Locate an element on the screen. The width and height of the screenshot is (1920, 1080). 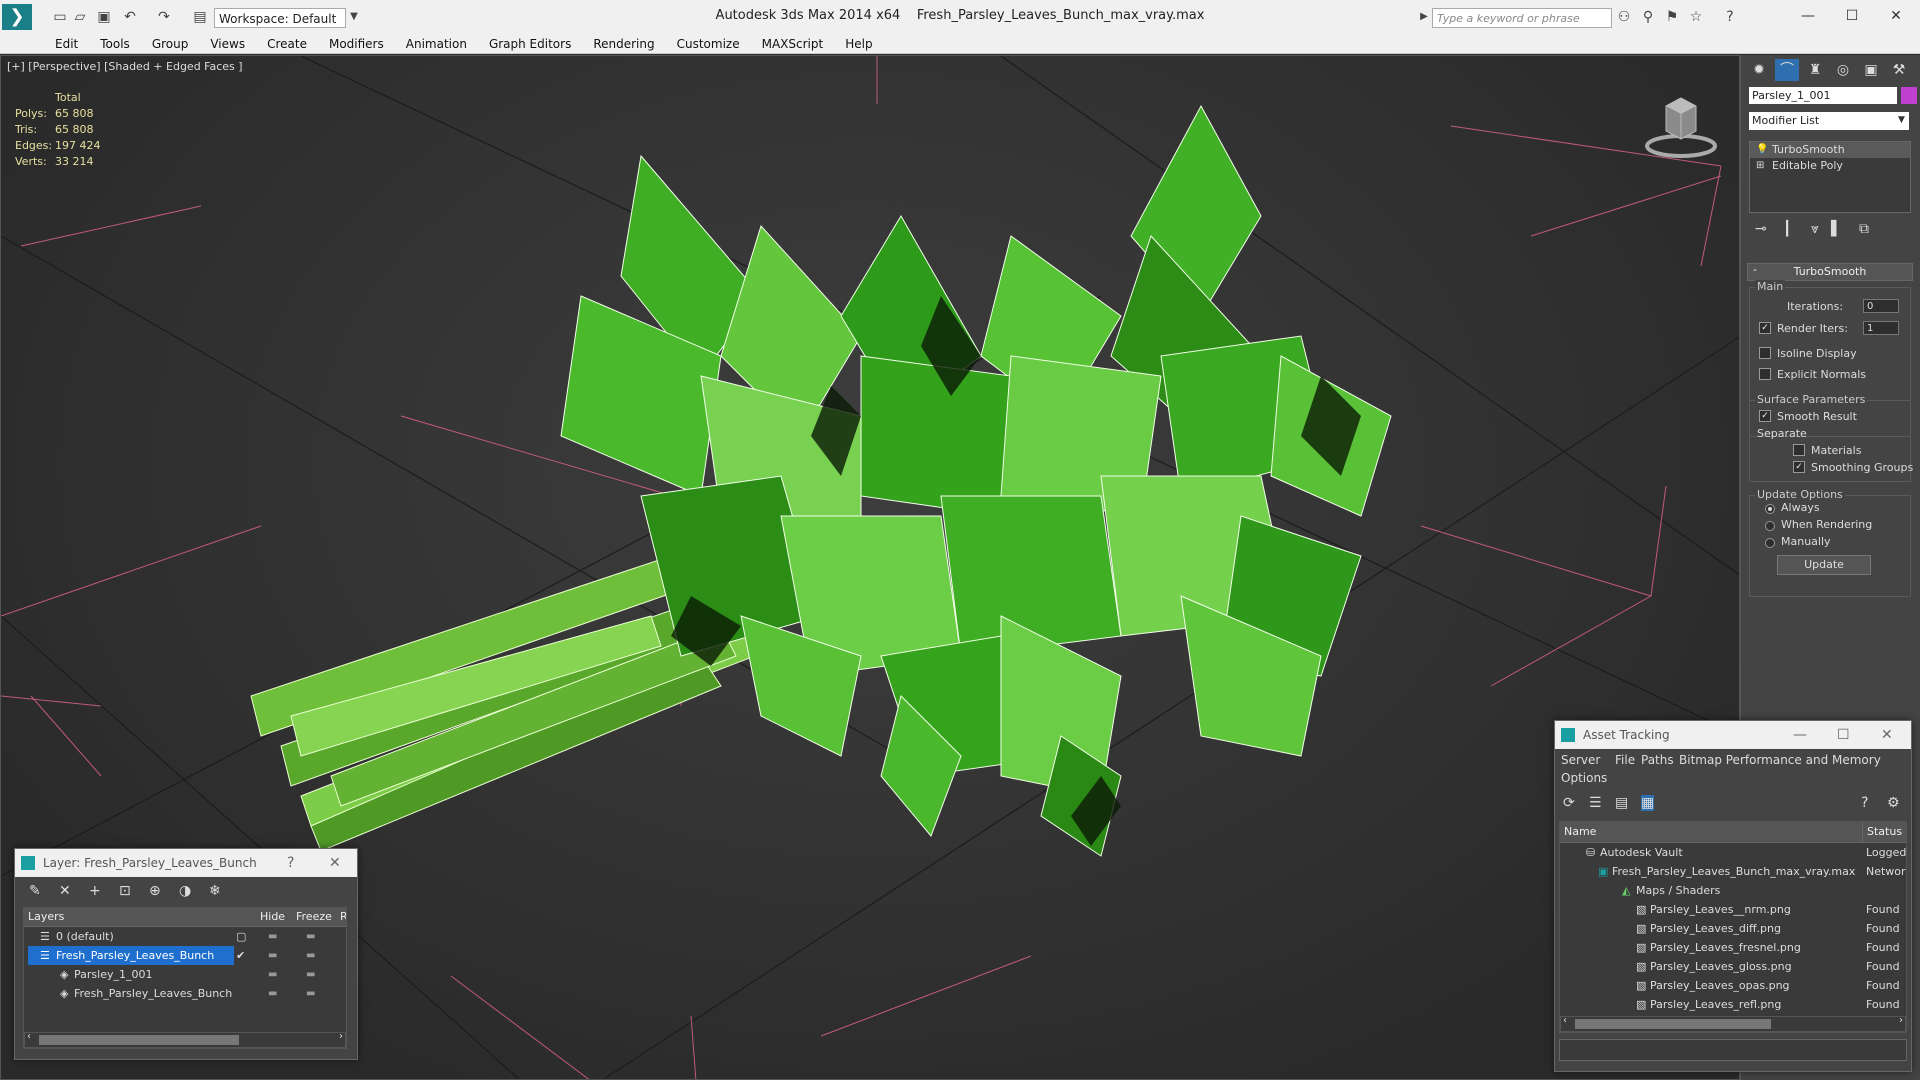
menu-views: Views is located at coordinates (227, 44).